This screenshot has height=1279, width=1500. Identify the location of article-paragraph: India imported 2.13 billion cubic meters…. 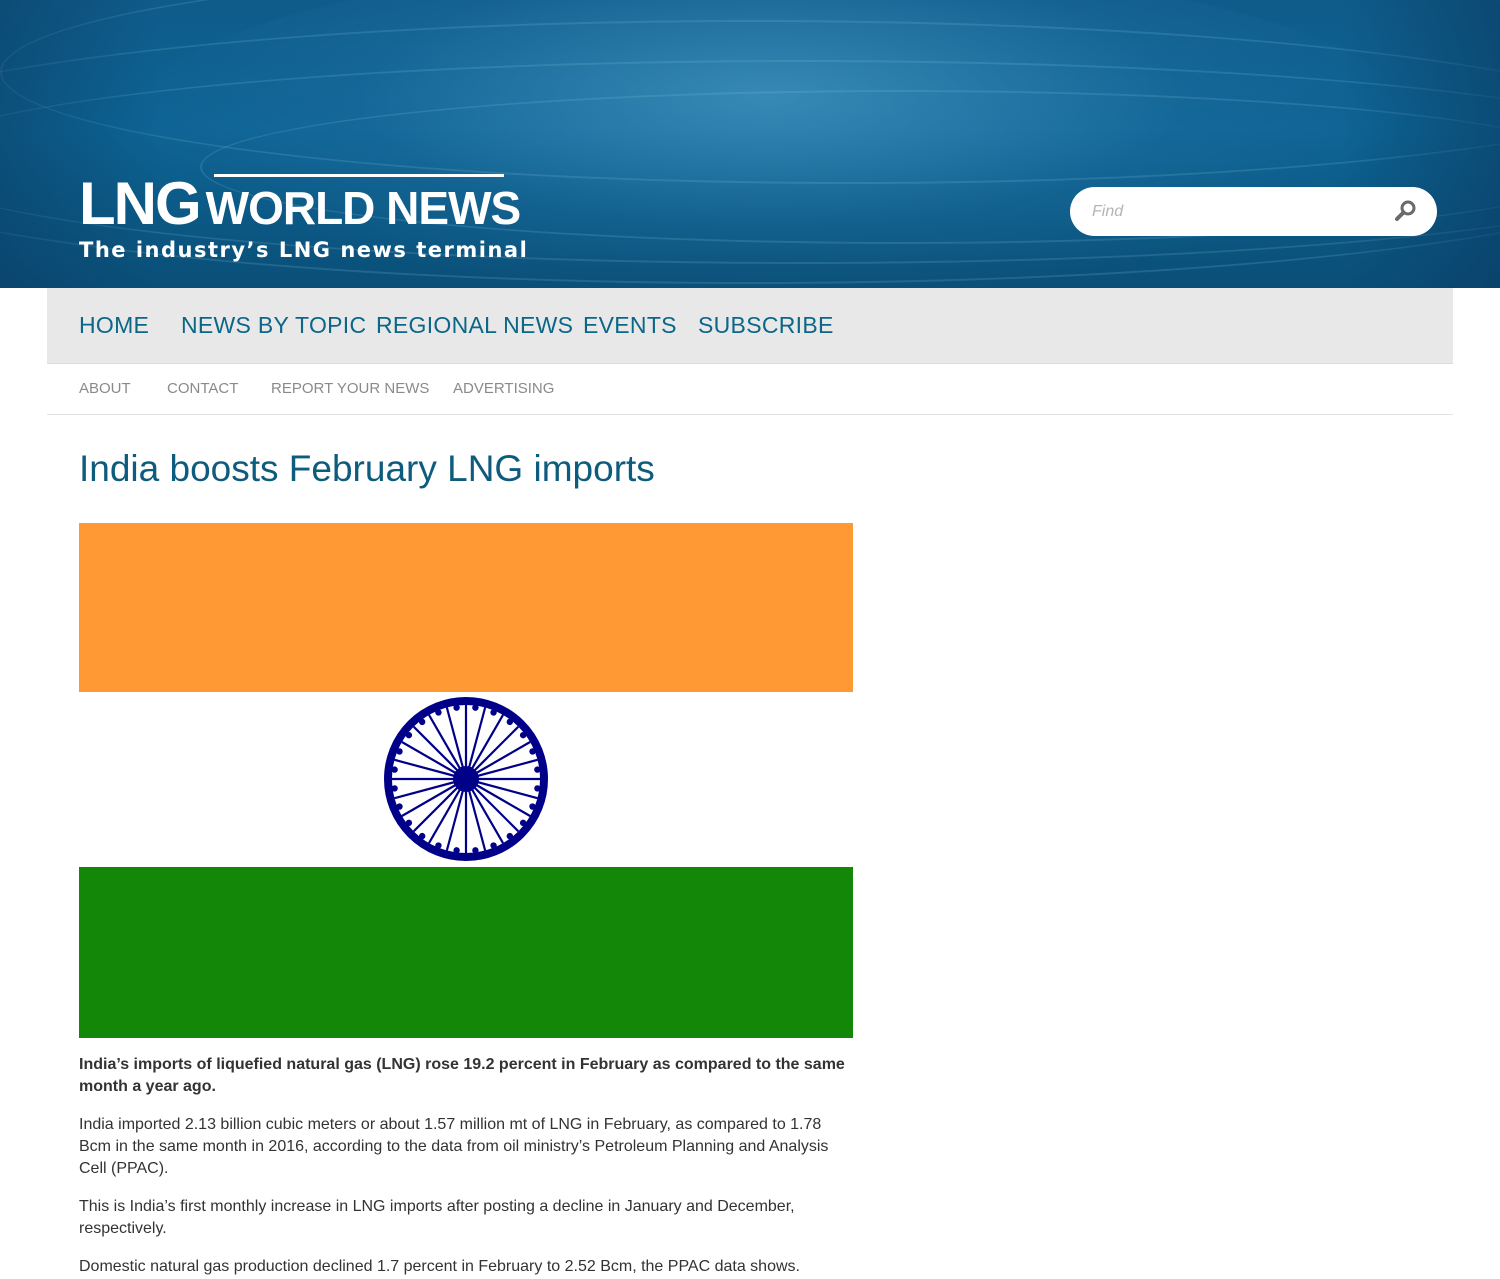
(454, 1146).